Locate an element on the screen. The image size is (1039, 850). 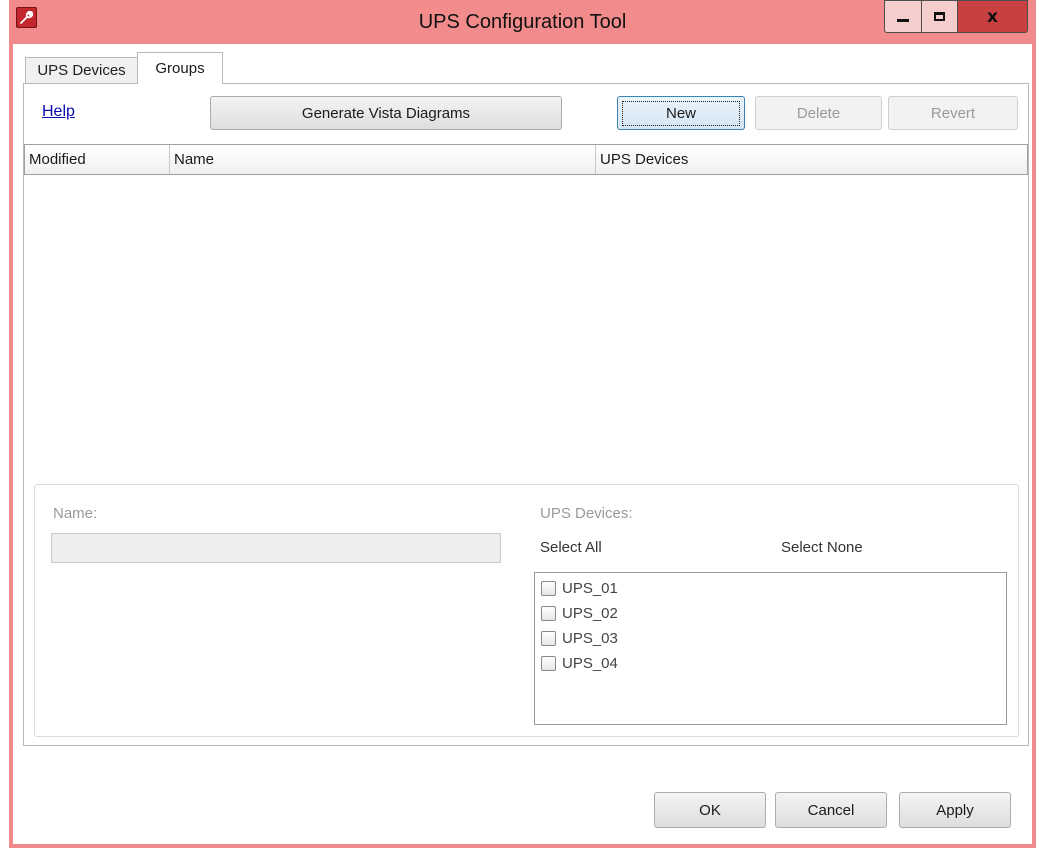
column-header-ups-devices: UPS Devices is located at coordinates (811, 159).